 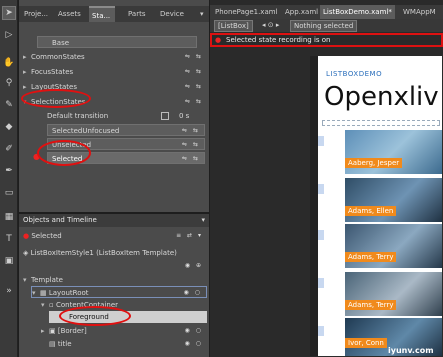 I want to click on transition-checkbox, so click(x=165, y=116).